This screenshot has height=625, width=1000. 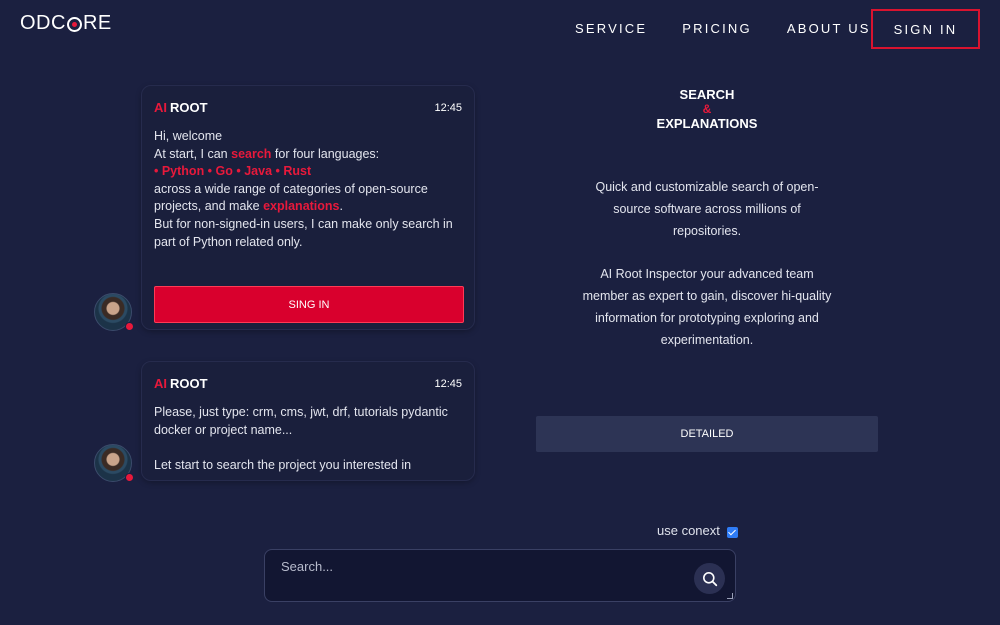 What do you see at coordinates (301, 206) in the screenshot?
I see `explanations-keyword: explanations` at bounding box center [301, 206].